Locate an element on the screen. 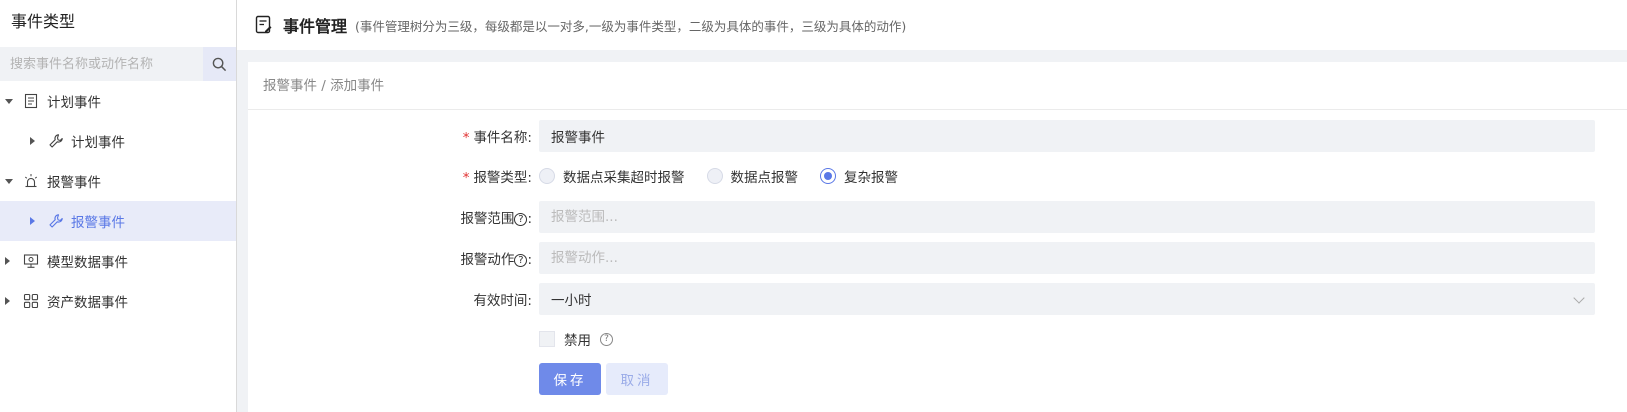  event-name-row: * 事件名称: is located at coordinates (937, 136).